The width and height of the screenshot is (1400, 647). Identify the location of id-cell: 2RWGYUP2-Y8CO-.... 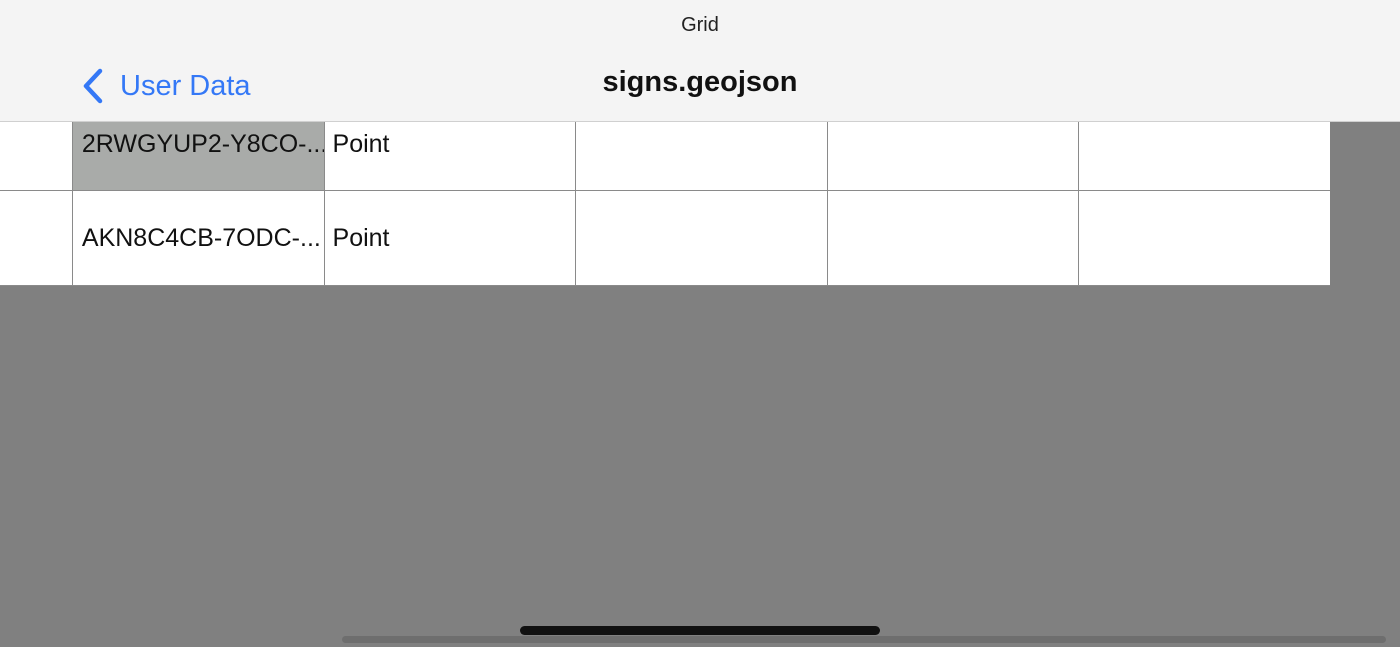
(198, 156).